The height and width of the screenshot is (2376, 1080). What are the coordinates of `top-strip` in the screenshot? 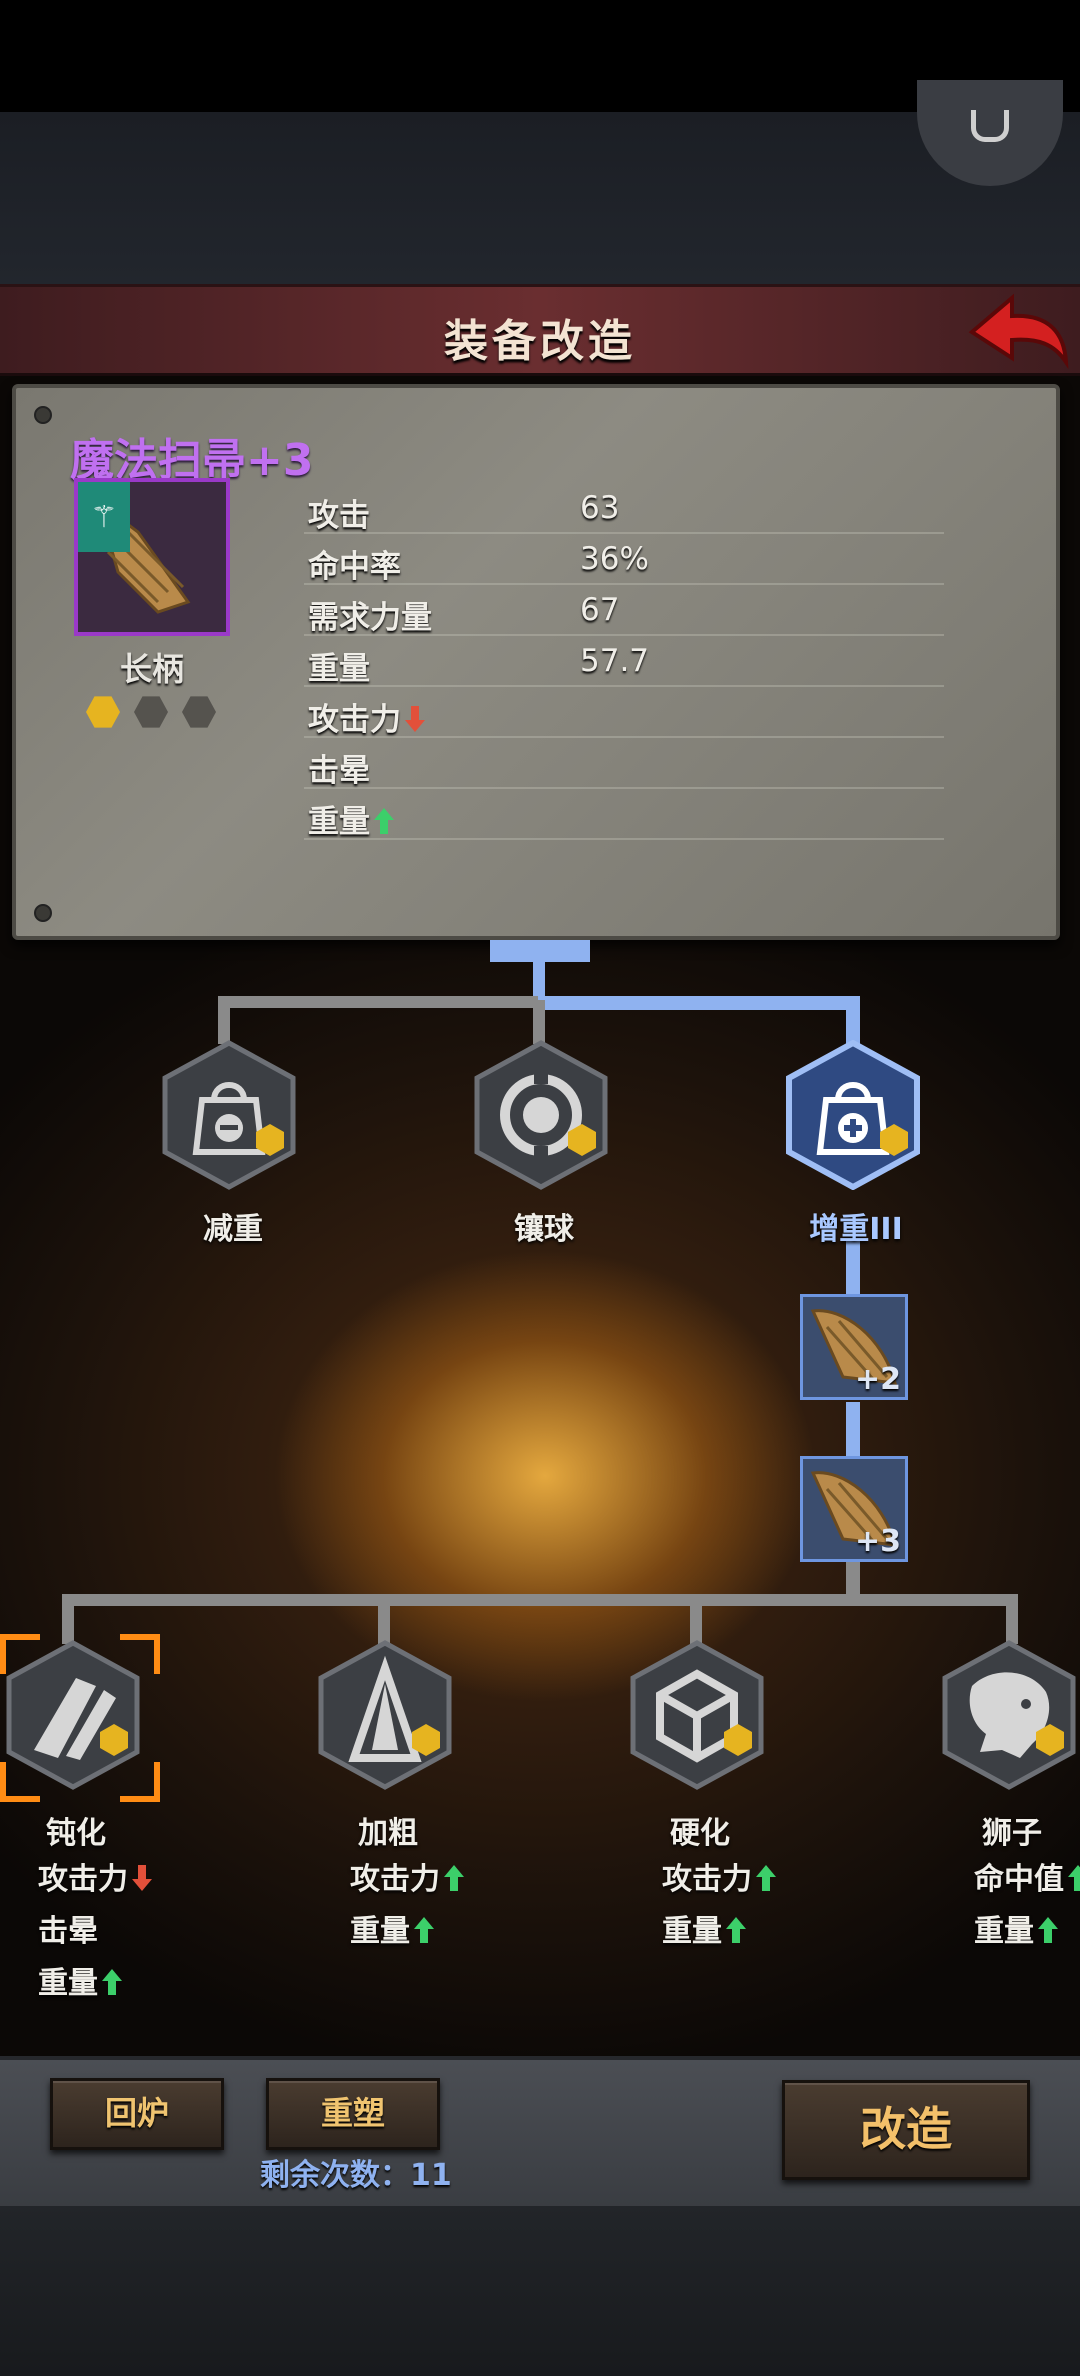 It's located at (540, 198).